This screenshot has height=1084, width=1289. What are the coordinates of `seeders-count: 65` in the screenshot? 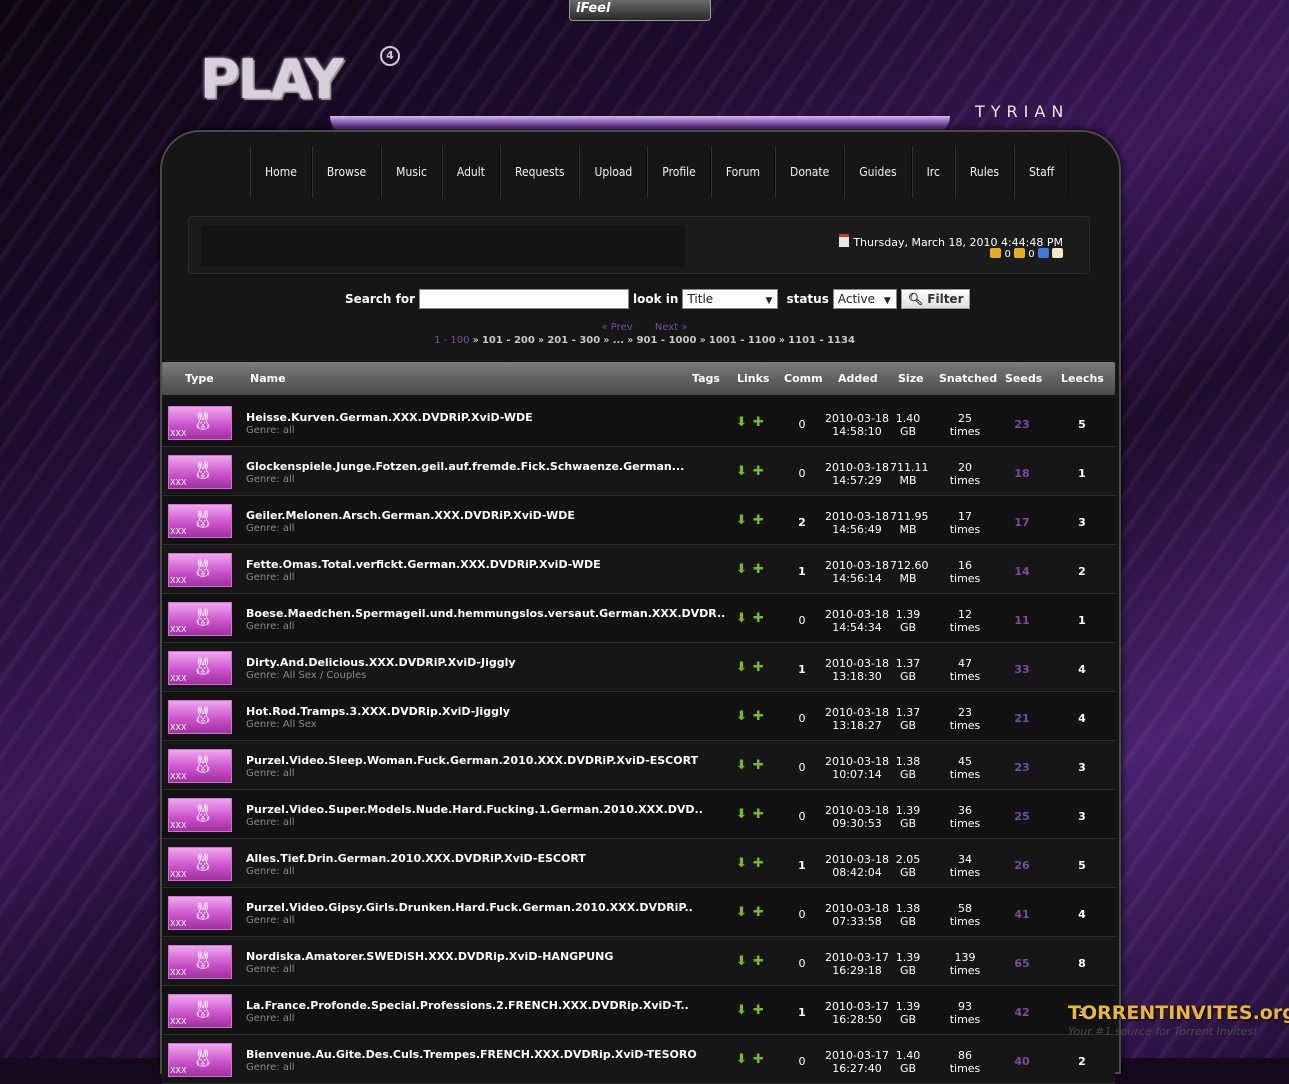 It's located at (1022, 963).